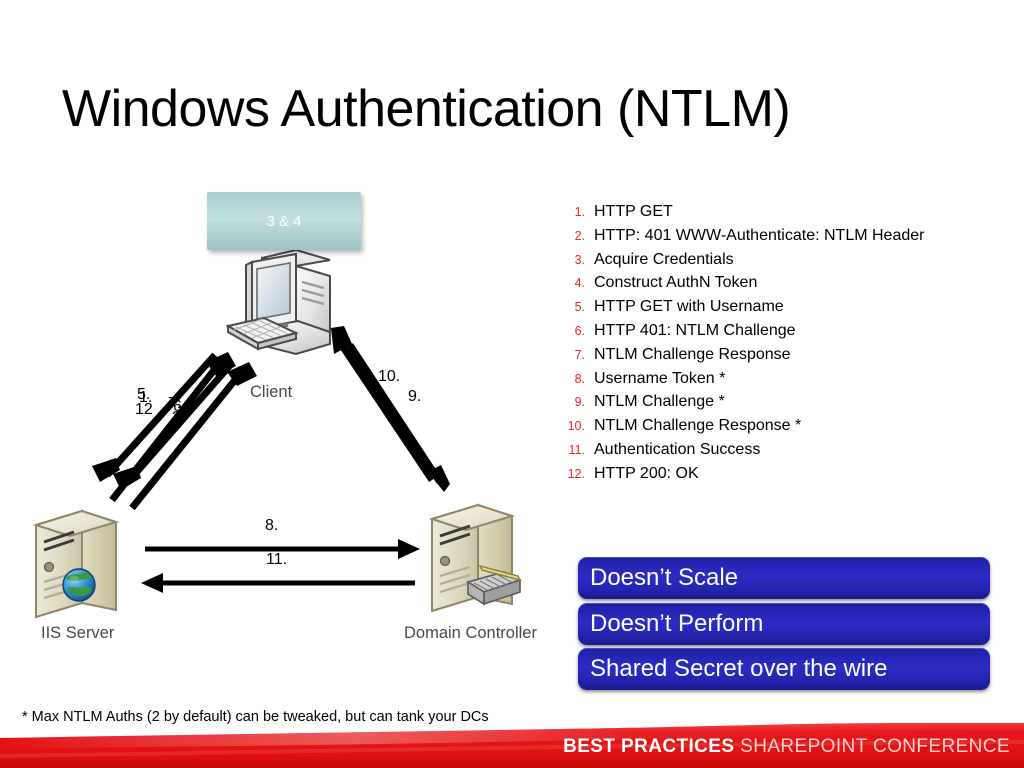  I want to click on callout-doesnt-perform: Doesn’t Perform, so click(784, 624).